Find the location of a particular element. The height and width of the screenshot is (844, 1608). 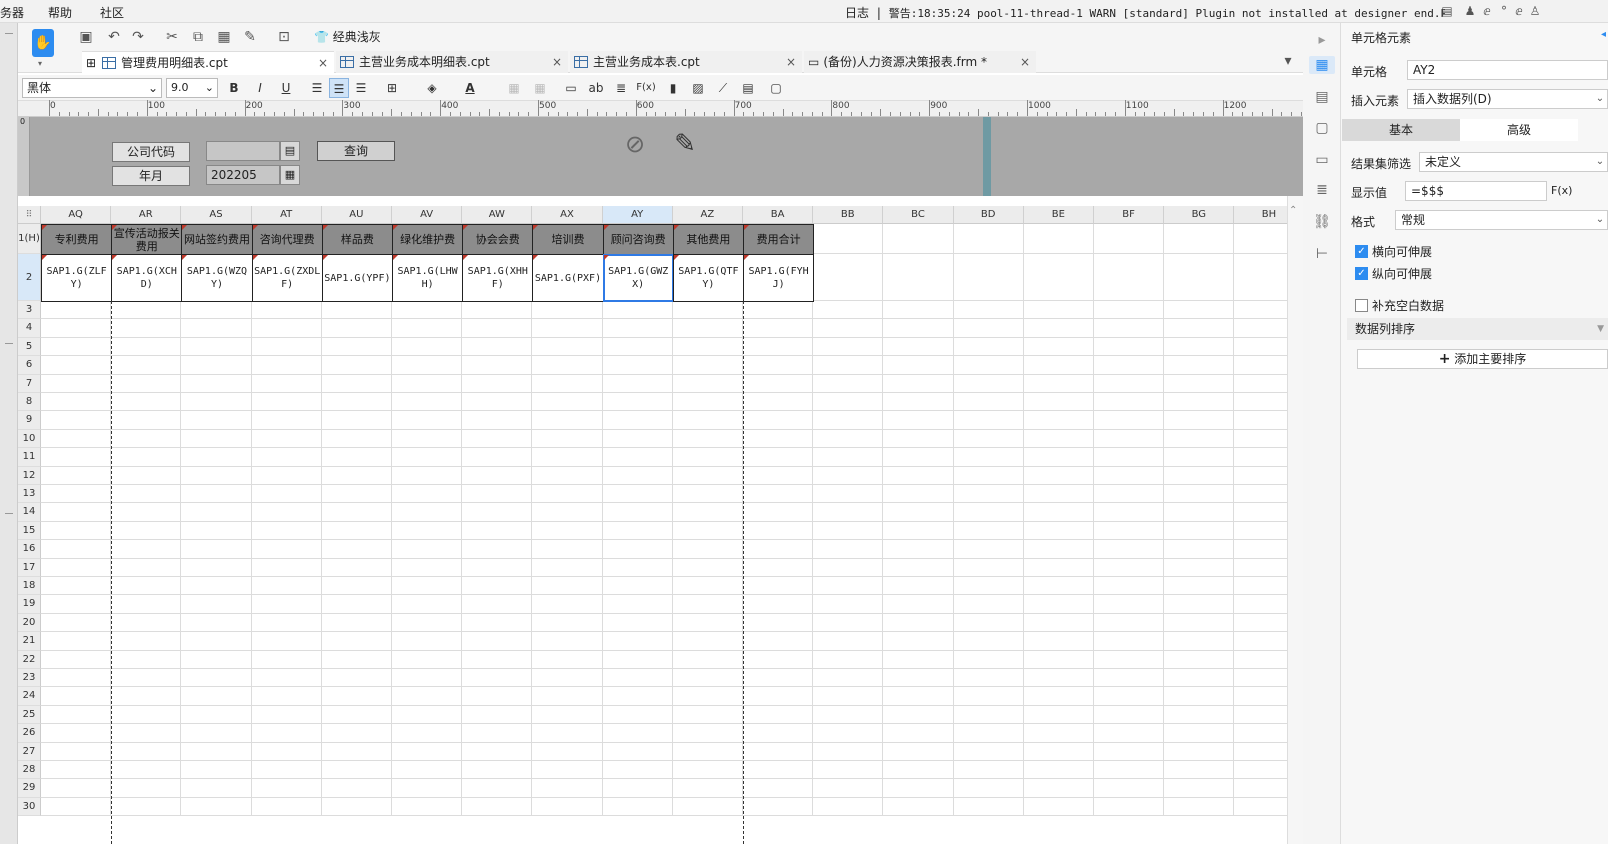

link-icon: ⛓ is located at coordinates (1322, 222).